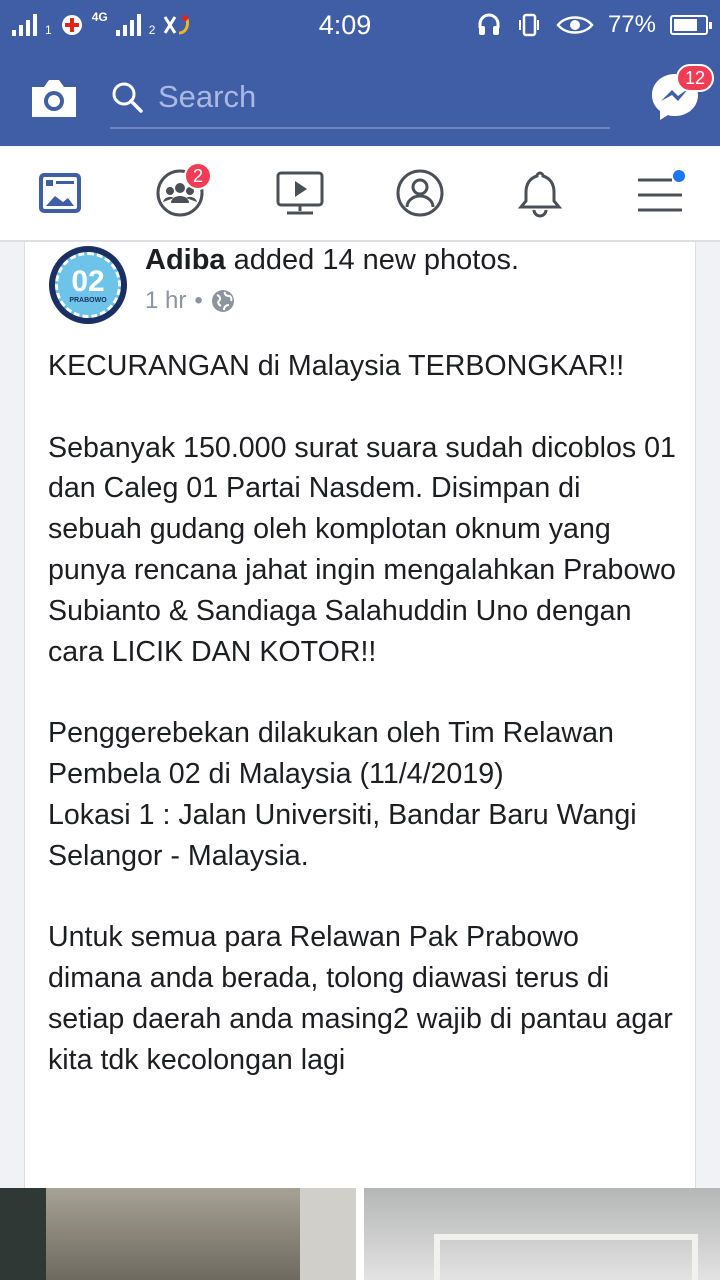 The image size is (720, 1280). What do you see at coordinates (528, 25) in the screenshot?
I see `vibrate-icon` at bounding box center [528, 25].